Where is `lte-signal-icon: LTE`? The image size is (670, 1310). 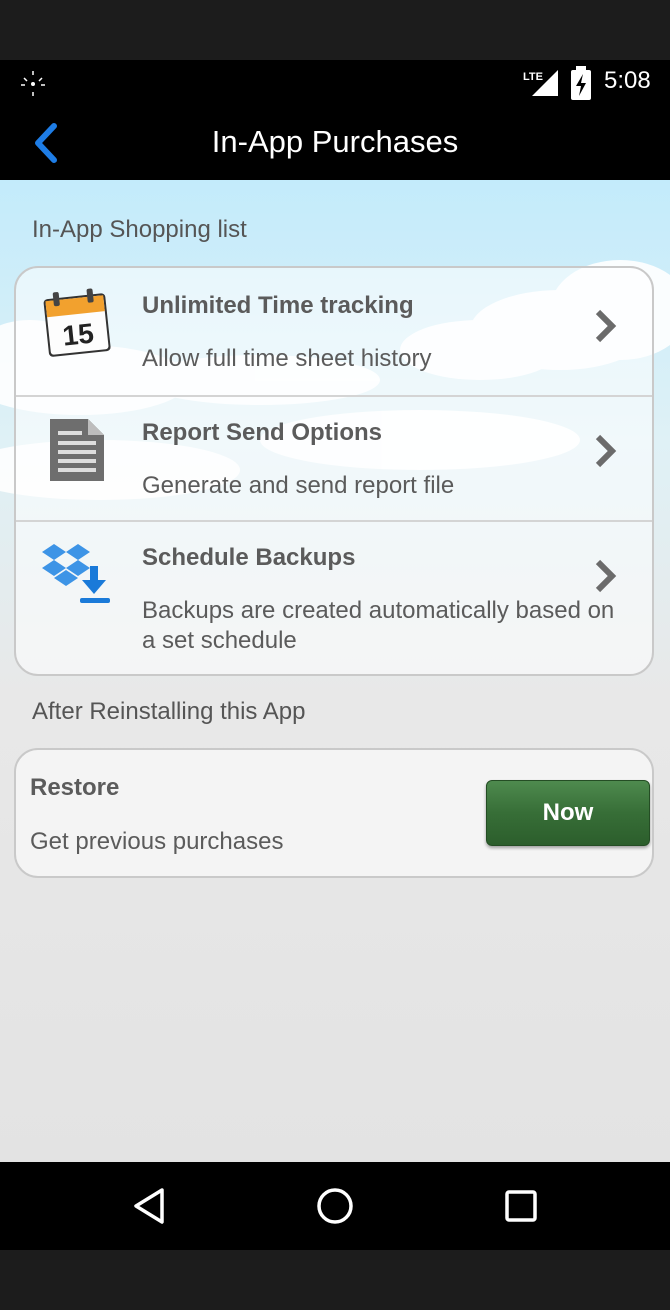 lte-signal-icon: LTE is located at coordinates (540, 83).